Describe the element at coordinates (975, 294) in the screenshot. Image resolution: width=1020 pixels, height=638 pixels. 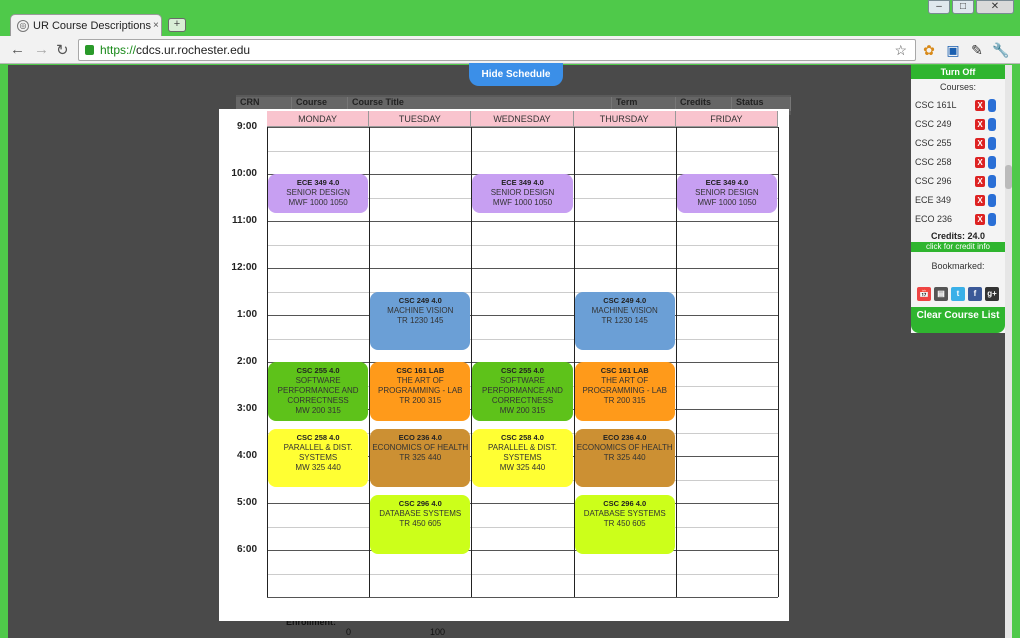
I see `facebook-icon: f` at that location.